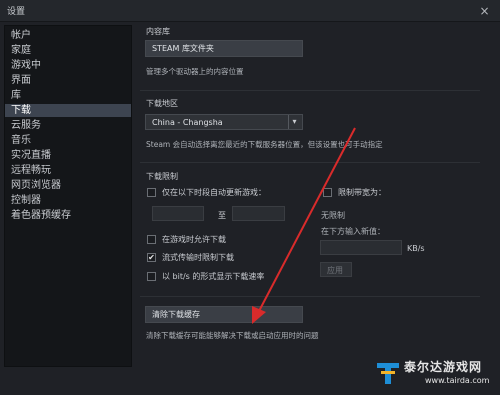 The image size is (500, 395). I want to click on sidebar-item-family: 家庭, so click(68, 50).